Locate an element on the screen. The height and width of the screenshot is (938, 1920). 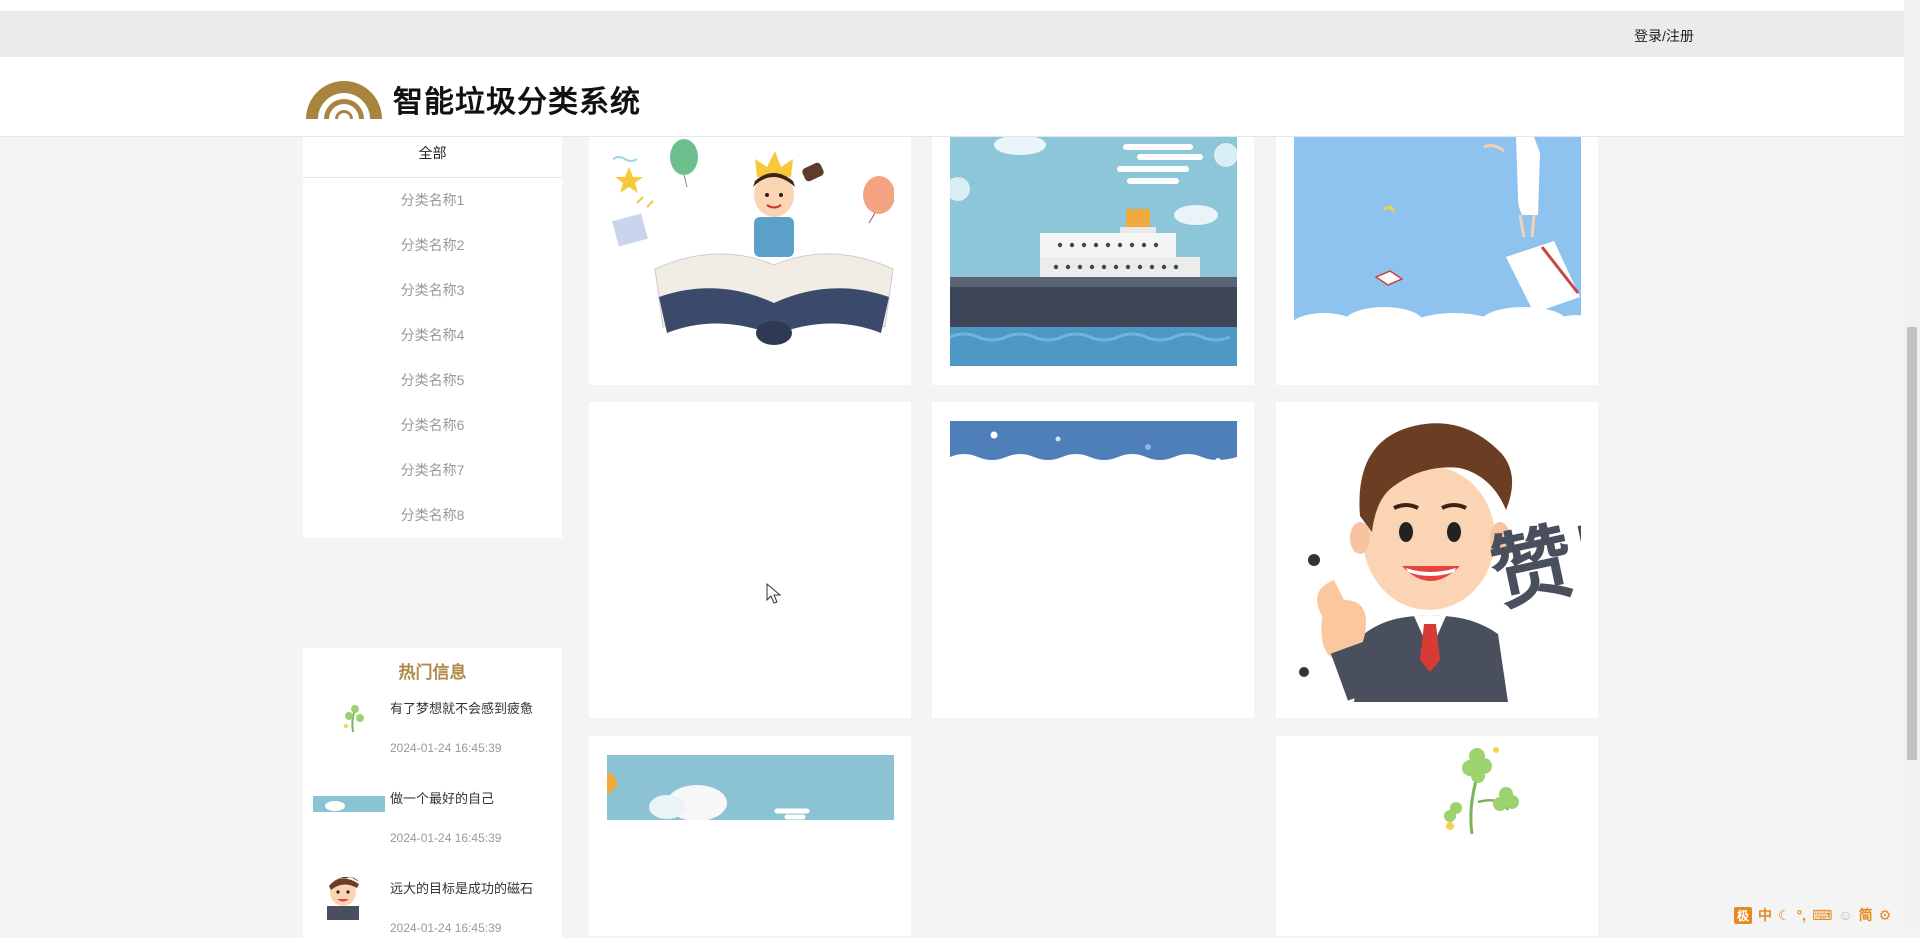
ime-moon-icon: ☾ is located at coordinates (1784, 915).